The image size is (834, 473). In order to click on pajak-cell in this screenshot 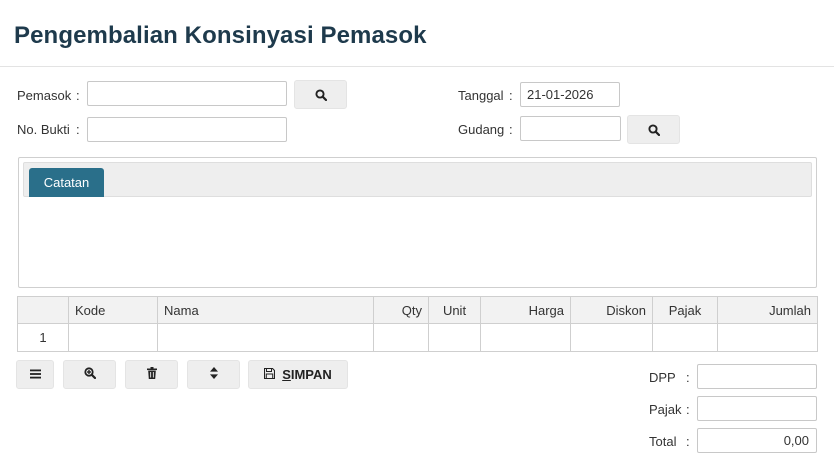, I will do `click(685, 337)`.